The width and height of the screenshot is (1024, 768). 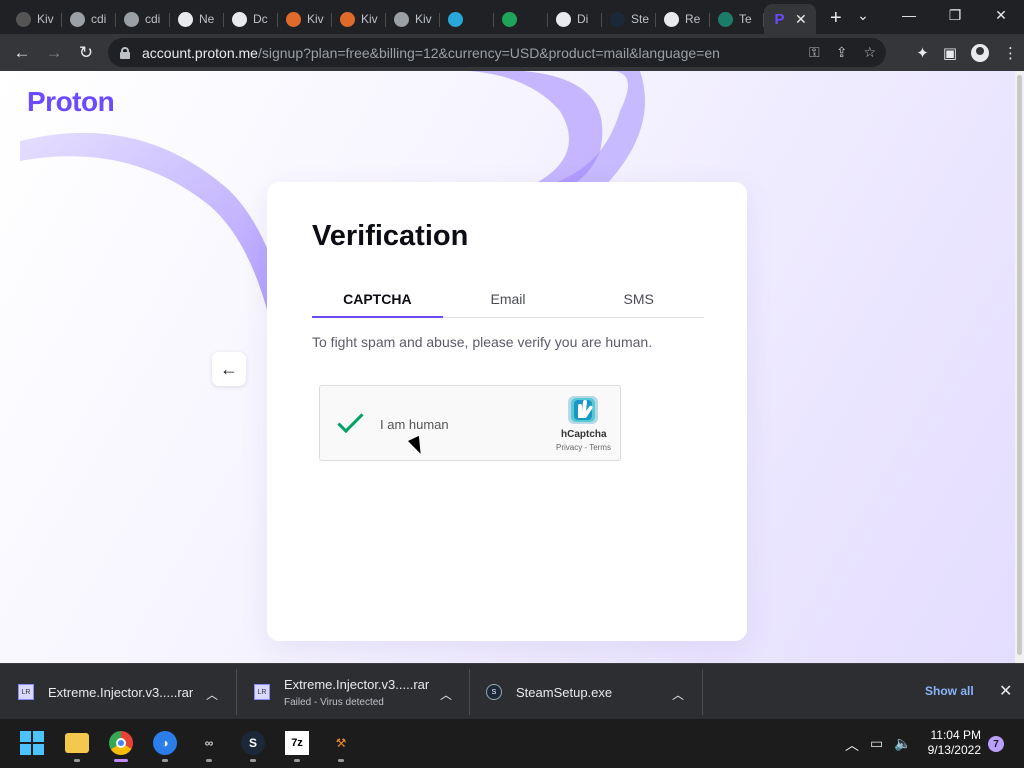 I want to click on download-item-3: S SteamSetup.exe, so click(x=549, y=692).